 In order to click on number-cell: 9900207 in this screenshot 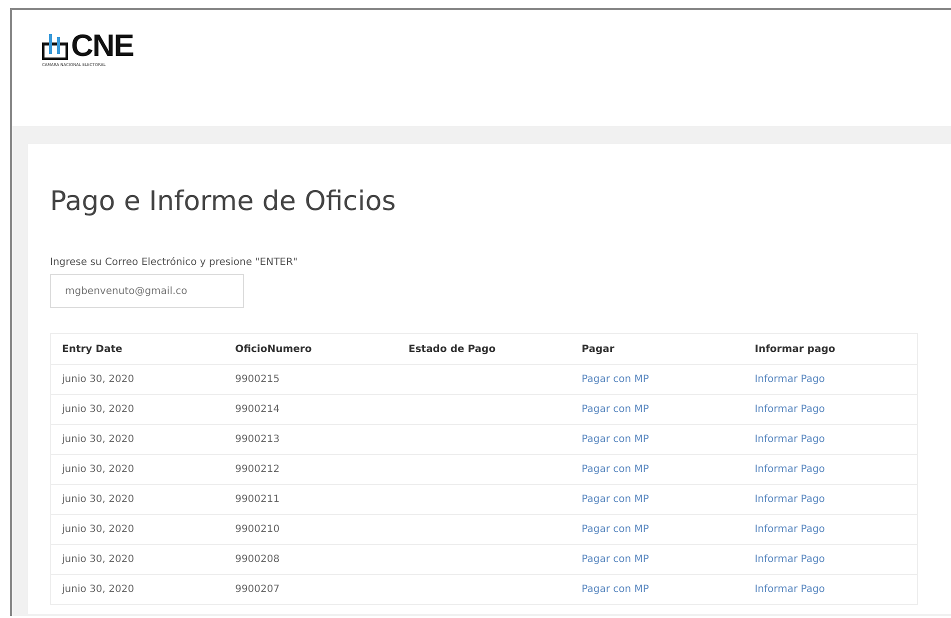, I will do `click(311, 589)`.